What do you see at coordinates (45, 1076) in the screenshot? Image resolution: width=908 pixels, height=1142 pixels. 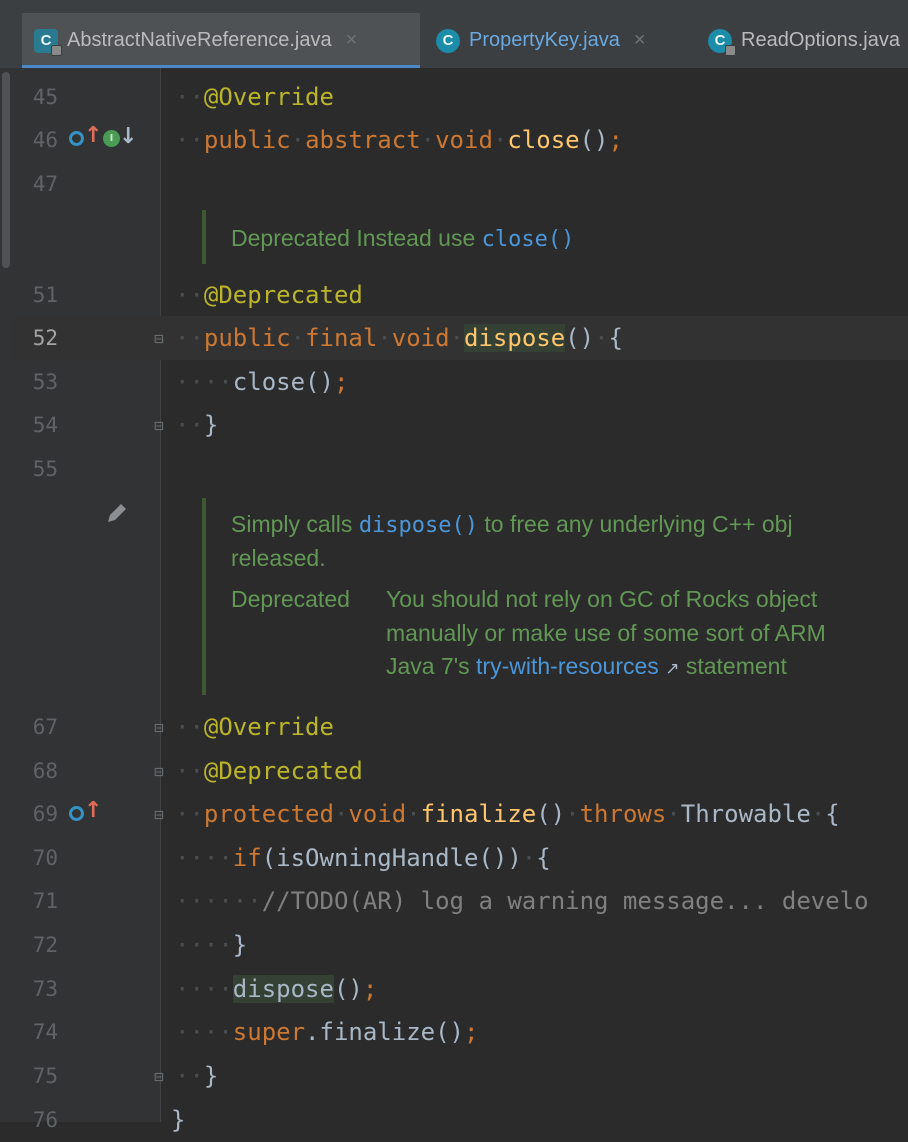 I see `line-number: 75` at bounding box center [45, 1076].